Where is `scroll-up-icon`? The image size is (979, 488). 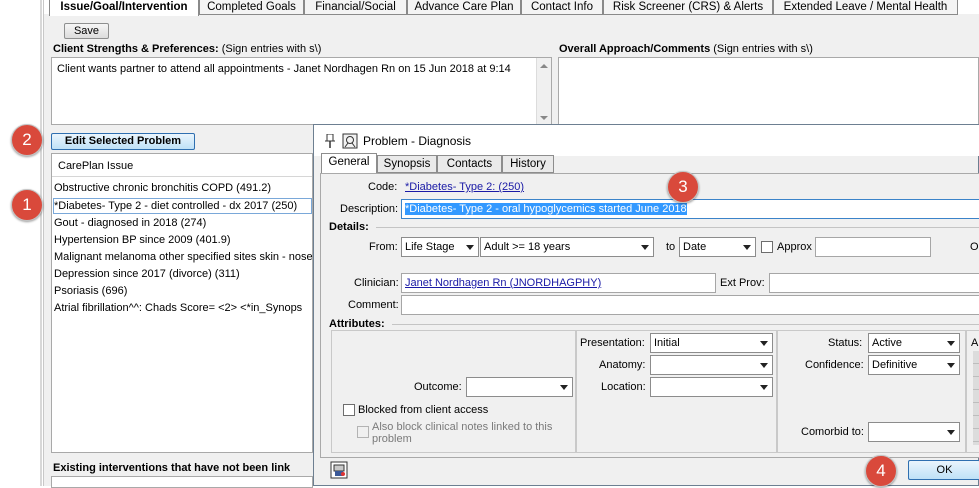 scroll-up-icon is located at coordinates (544, 66).